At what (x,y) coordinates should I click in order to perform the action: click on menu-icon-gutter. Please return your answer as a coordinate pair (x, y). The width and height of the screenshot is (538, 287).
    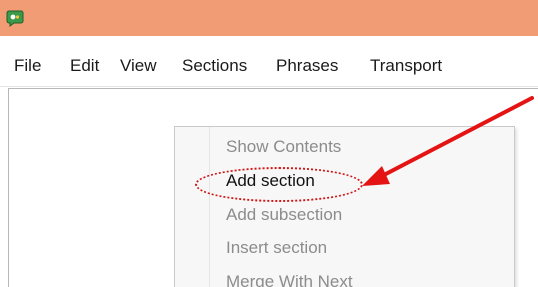
    Looking at the image, I should click on (209, 207).